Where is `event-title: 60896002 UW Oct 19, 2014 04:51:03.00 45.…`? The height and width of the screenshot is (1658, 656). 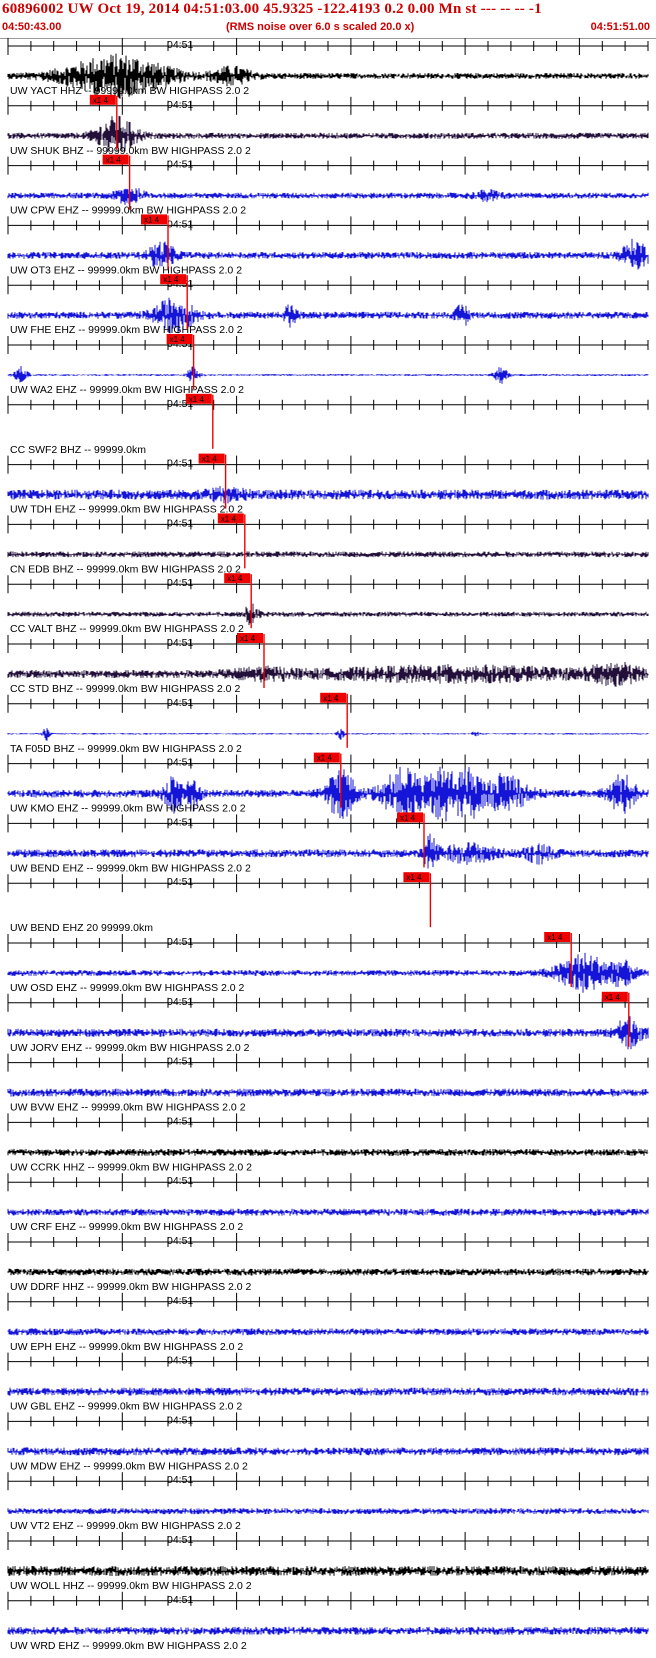
event-title: 60896002 UW Oct 19, 2014 04:51:03.00 45.… is located at coordinates (272, 9).